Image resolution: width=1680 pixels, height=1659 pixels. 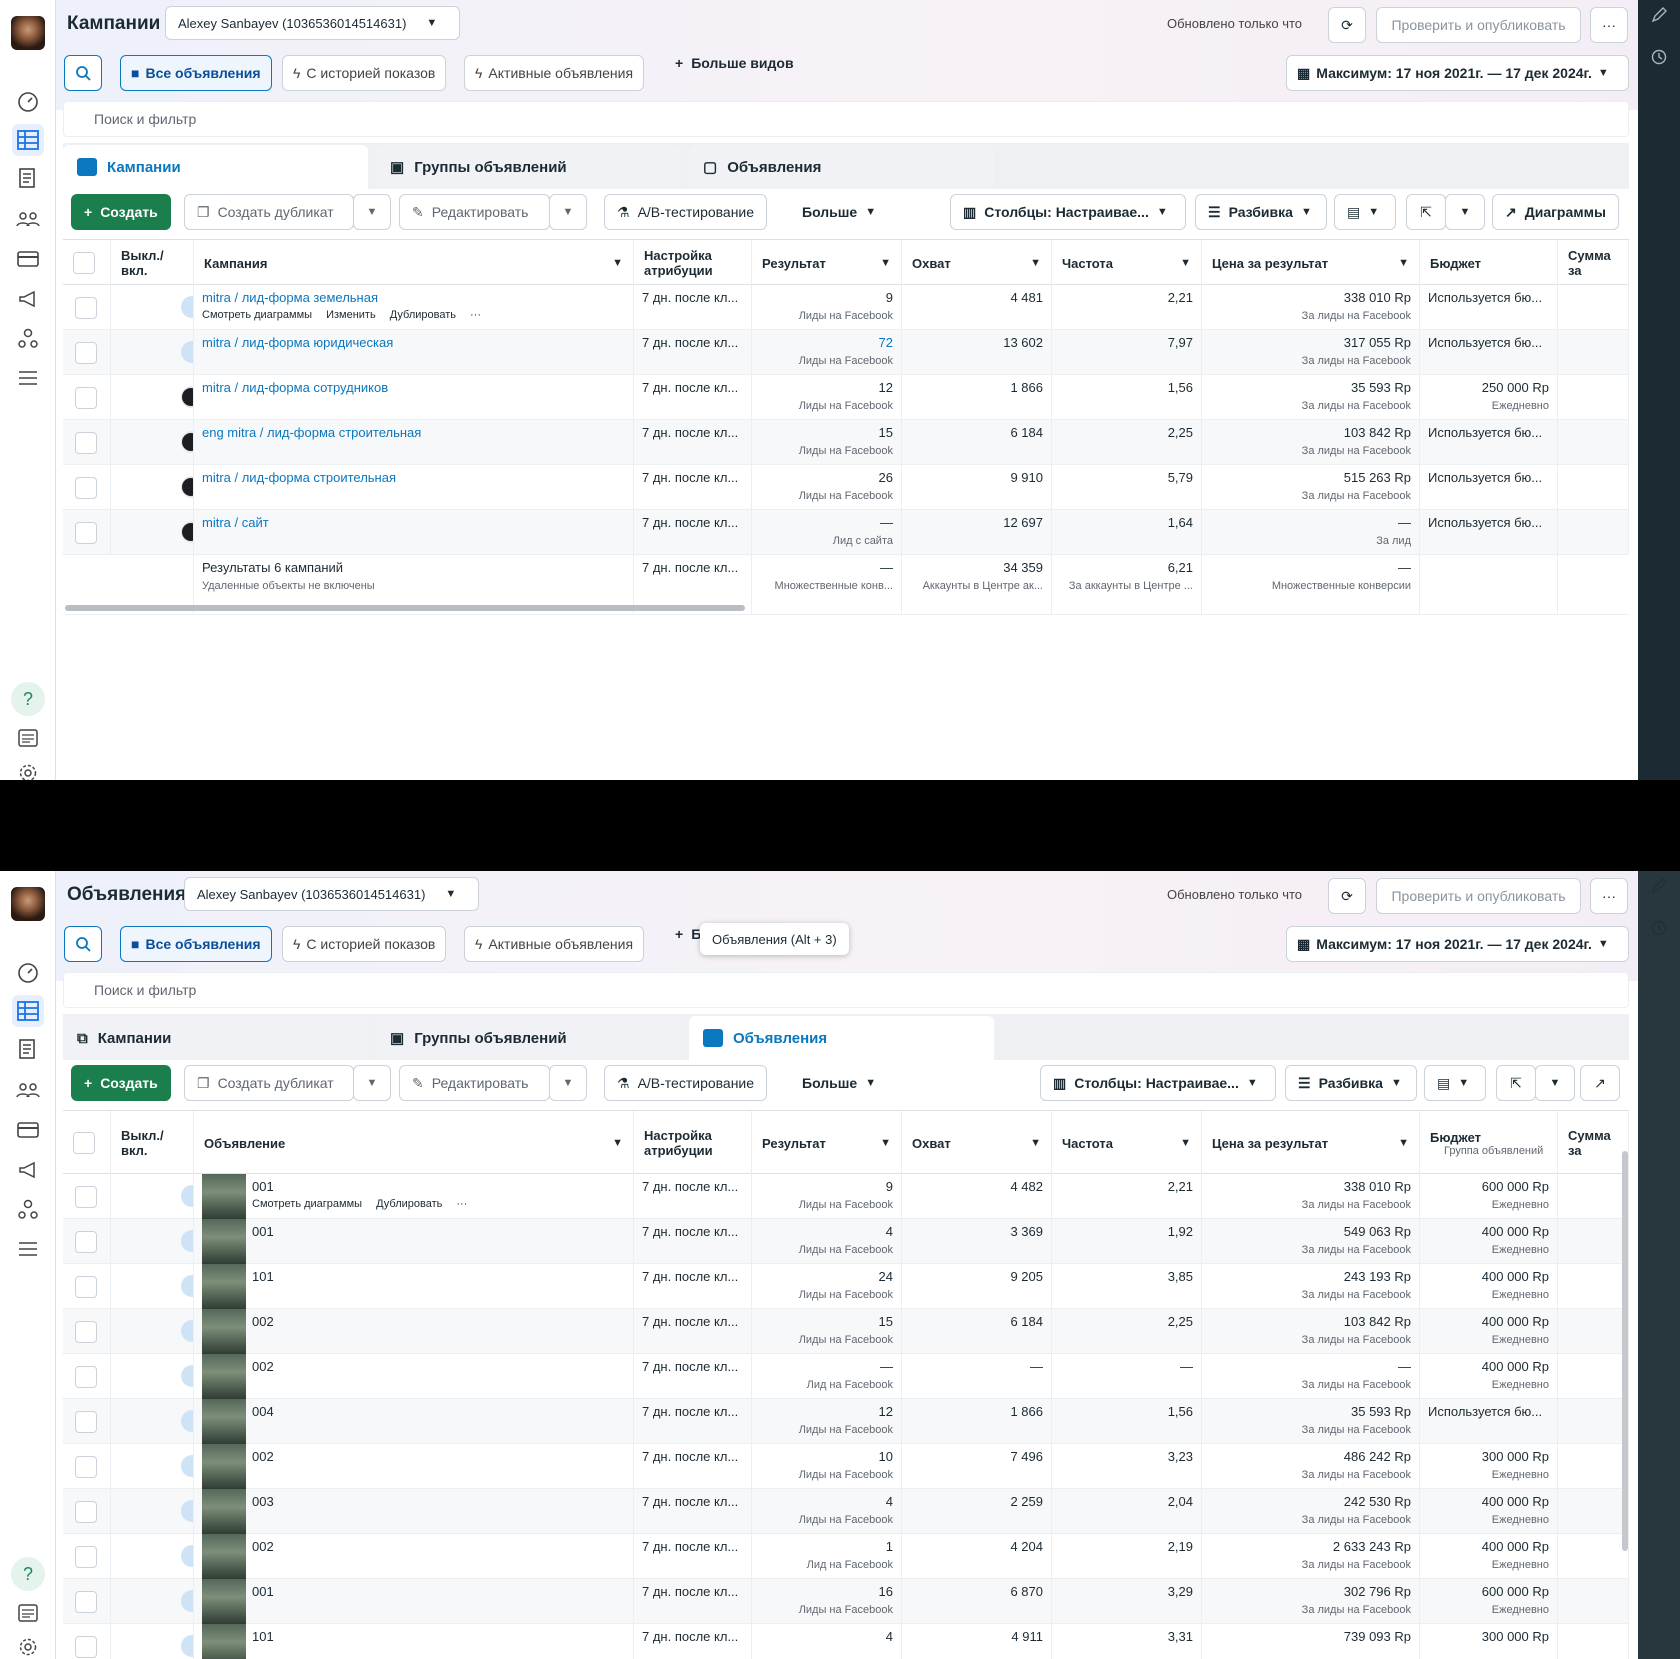 I want to click on network-icon, so click(x=28, y=338).